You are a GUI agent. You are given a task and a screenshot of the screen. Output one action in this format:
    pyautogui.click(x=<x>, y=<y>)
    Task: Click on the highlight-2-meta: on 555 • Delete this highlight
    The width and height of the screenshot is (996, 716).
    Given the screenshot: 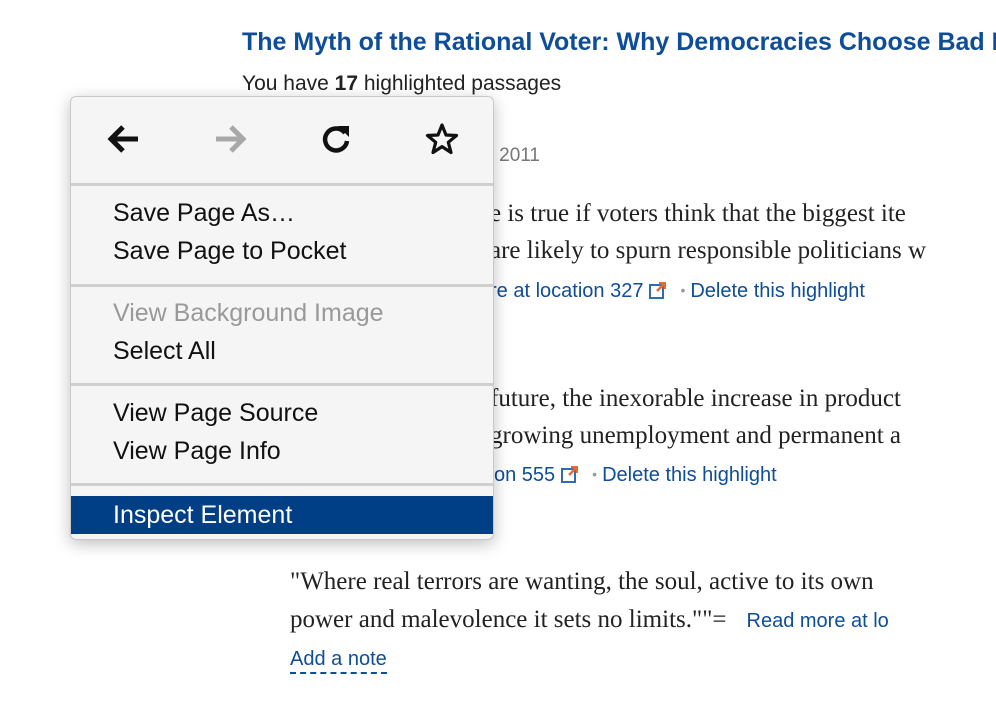 What is the action you would take?
    pyautogui.click(x=635, y=475)
    